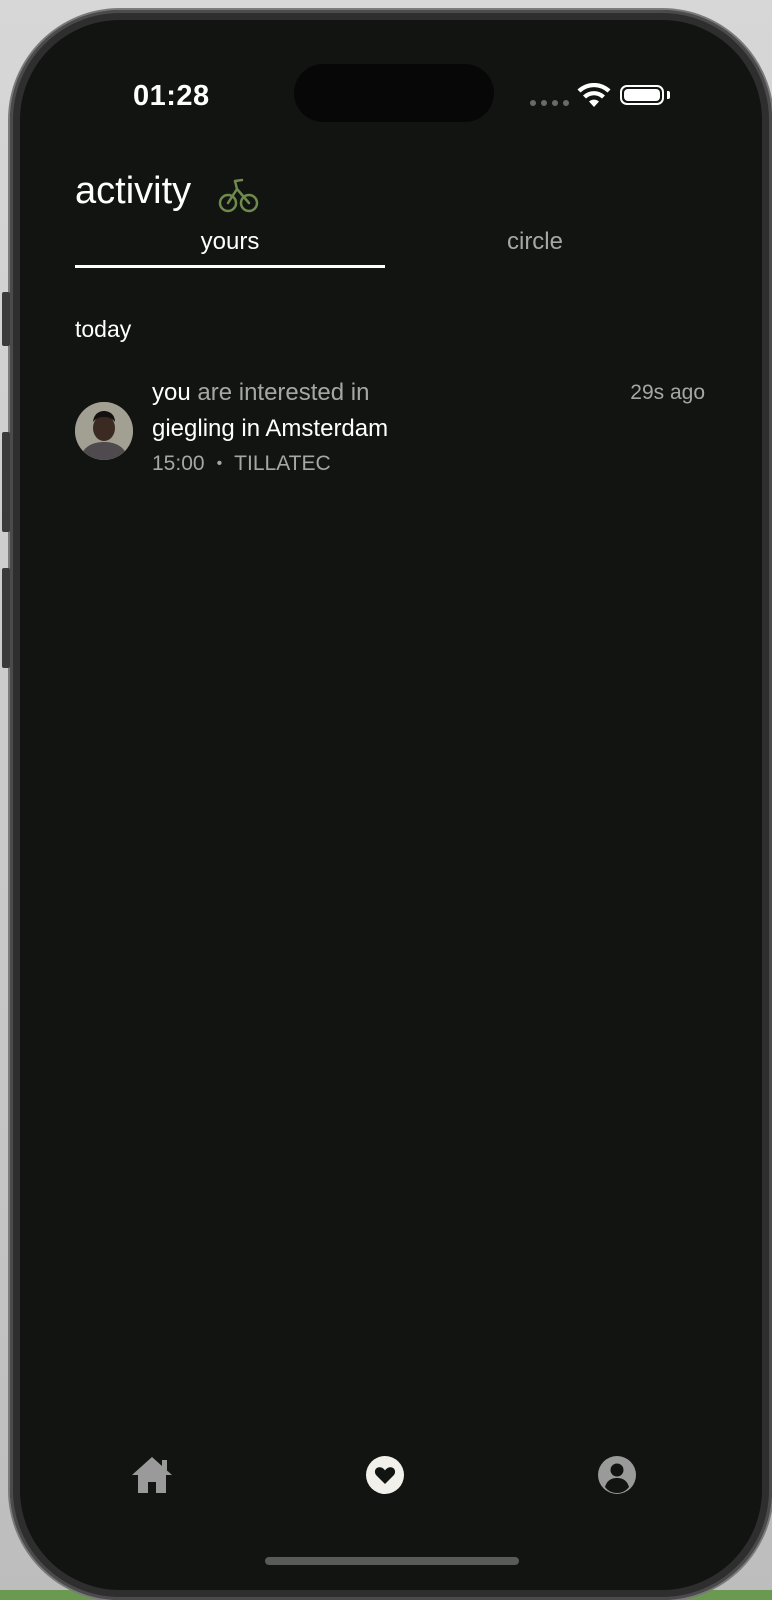 The width and height of the screenshot is (772, 1600). Describe the element at coordinates (6, 319) in the screenshot. I see `action-button` at that location.